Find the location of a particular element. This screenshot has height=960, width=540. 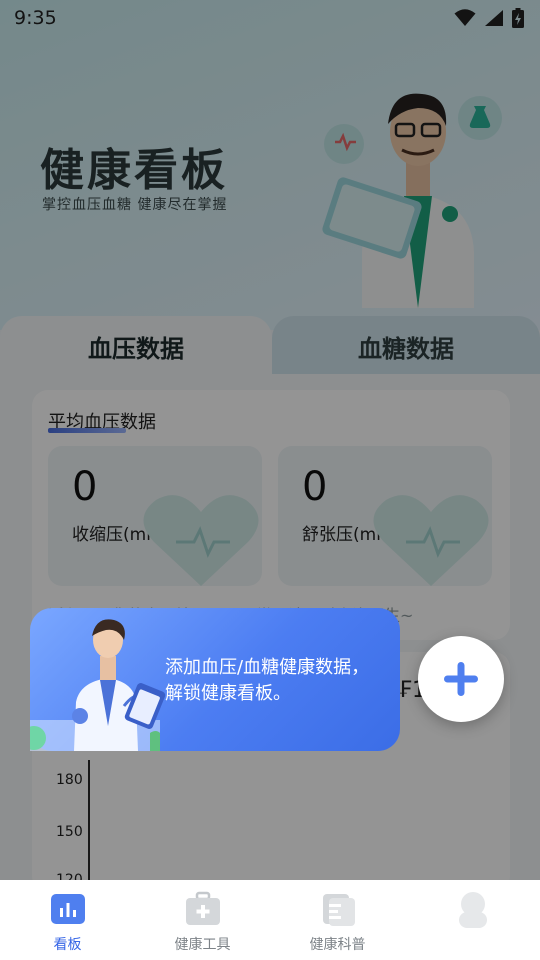

nav-item-profile is located at coordinates (472, 920).